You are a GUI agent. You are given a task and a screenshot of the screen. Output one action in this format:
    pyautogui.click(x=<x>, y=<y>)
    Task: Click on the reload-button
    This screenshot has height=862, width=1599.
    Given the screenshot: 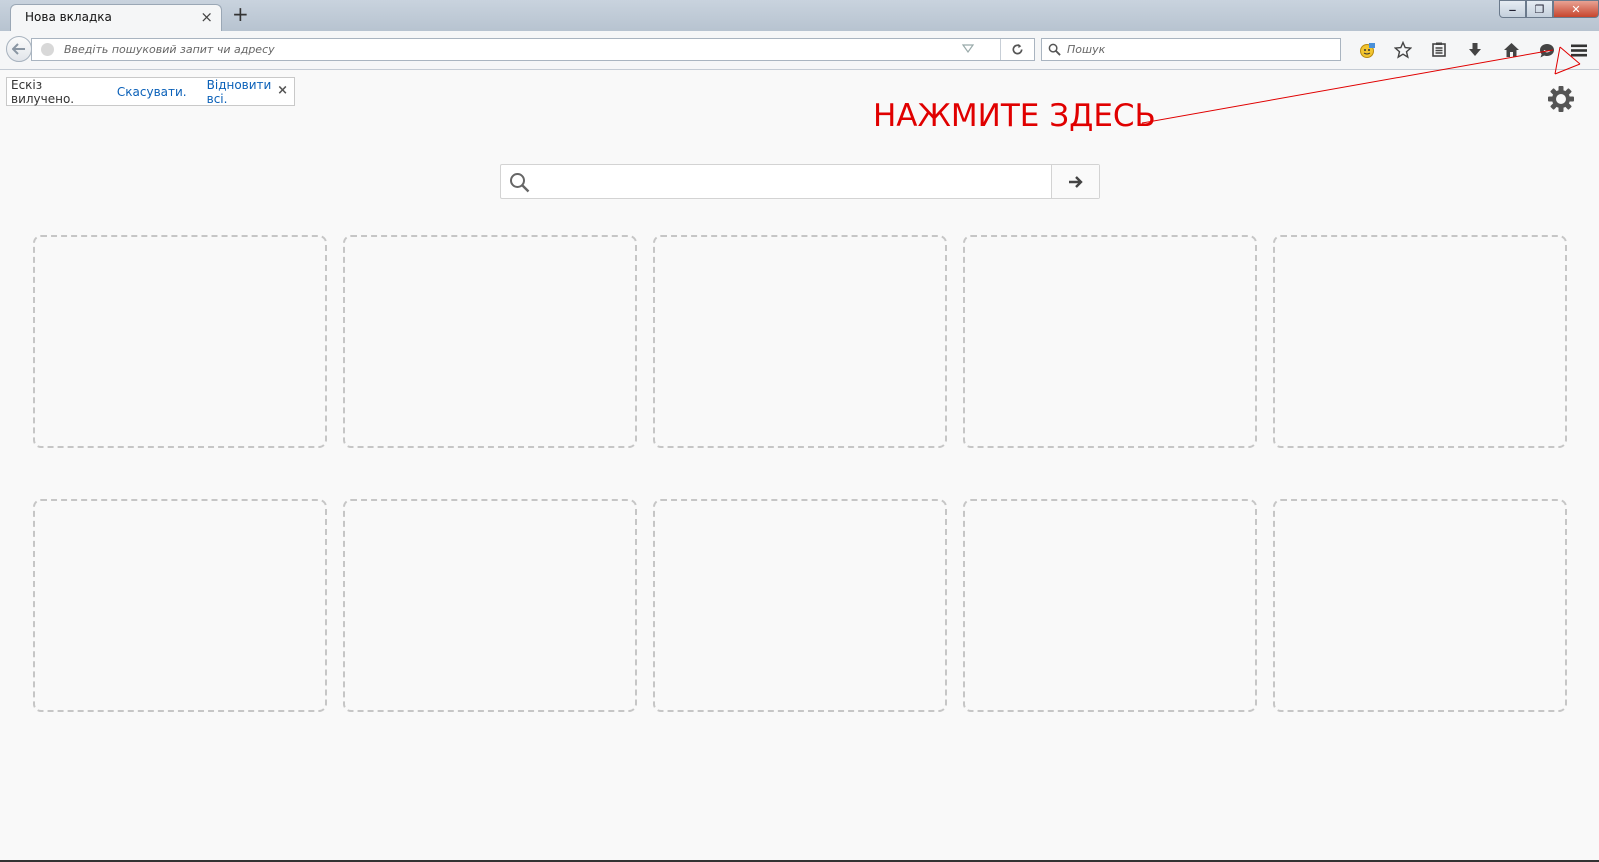 What is the action you would take?
    pyautogui.click(x=1017, y=49)
    